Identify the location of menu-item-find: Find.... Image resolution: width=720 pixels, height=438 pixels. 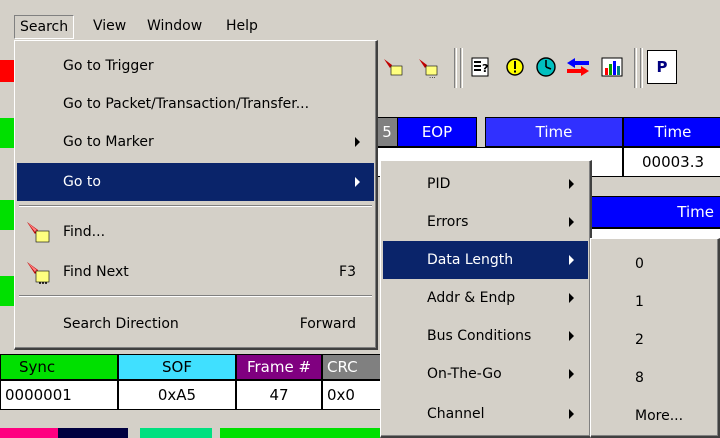
(195, 232).